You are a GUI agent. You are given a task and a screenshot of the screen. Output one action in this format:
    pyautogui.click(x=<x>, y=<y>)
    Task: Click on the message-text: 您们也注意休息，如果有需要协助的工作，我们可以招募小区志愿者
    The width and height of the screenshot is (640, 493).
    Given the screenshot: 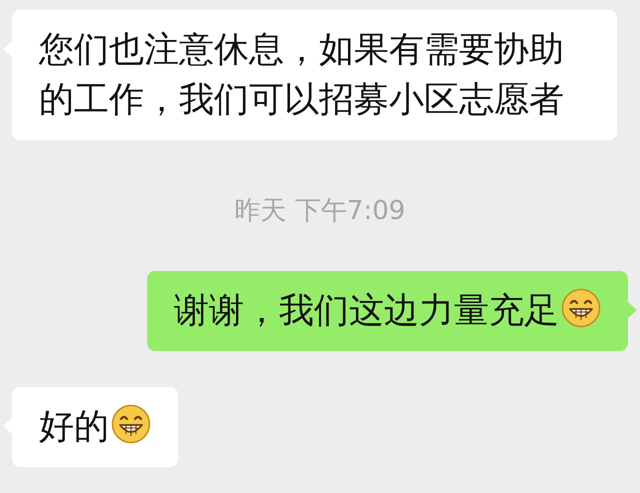 What is the action you would take?
    pyautogui.click(x=301, y=75)
    